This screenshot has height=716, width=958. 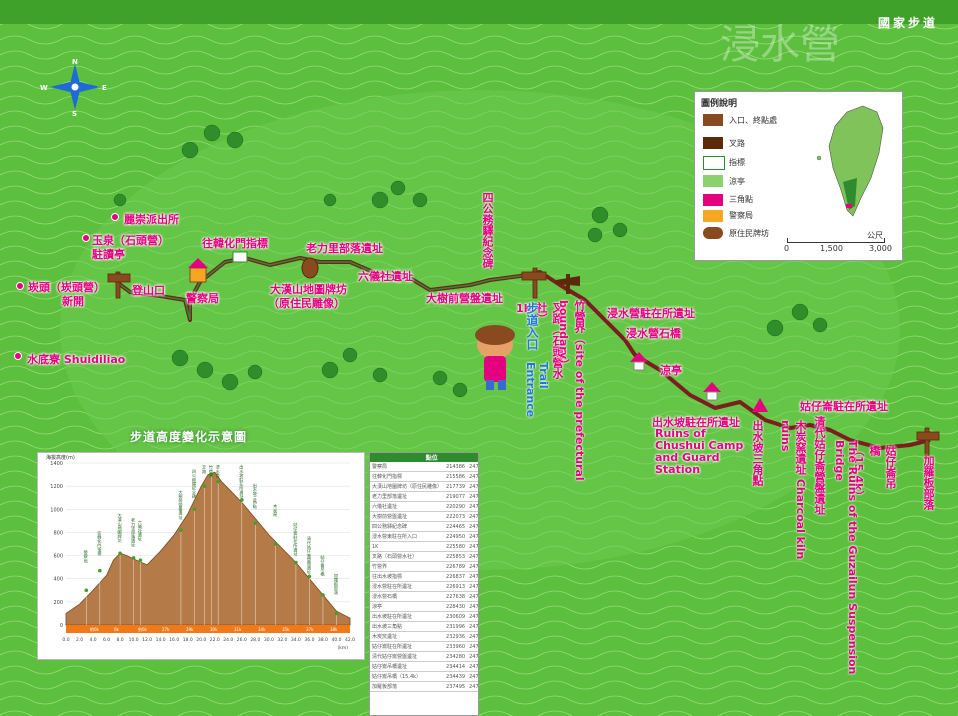 What do you see at coordinates (472, 467) in the screenshot?
I see `coords-y: 2479300` at bounding box center [472, 467].